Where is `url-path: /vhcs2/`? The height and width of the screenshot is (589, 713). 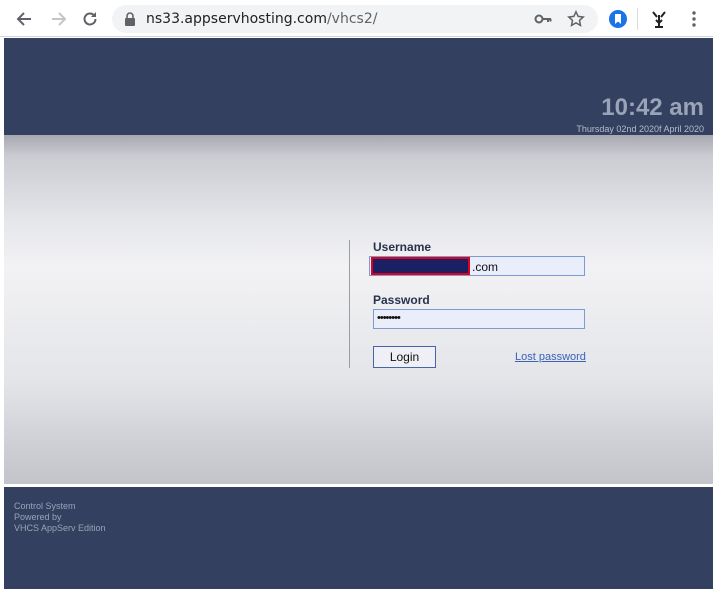
url-path: /vhcs2/ is located at coordinates (352, 19).